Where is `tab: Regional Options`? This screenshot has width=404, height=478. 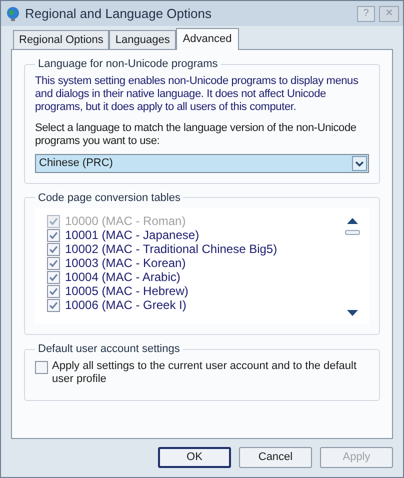
tab: Regional Options is located at coordinates (61, 39).